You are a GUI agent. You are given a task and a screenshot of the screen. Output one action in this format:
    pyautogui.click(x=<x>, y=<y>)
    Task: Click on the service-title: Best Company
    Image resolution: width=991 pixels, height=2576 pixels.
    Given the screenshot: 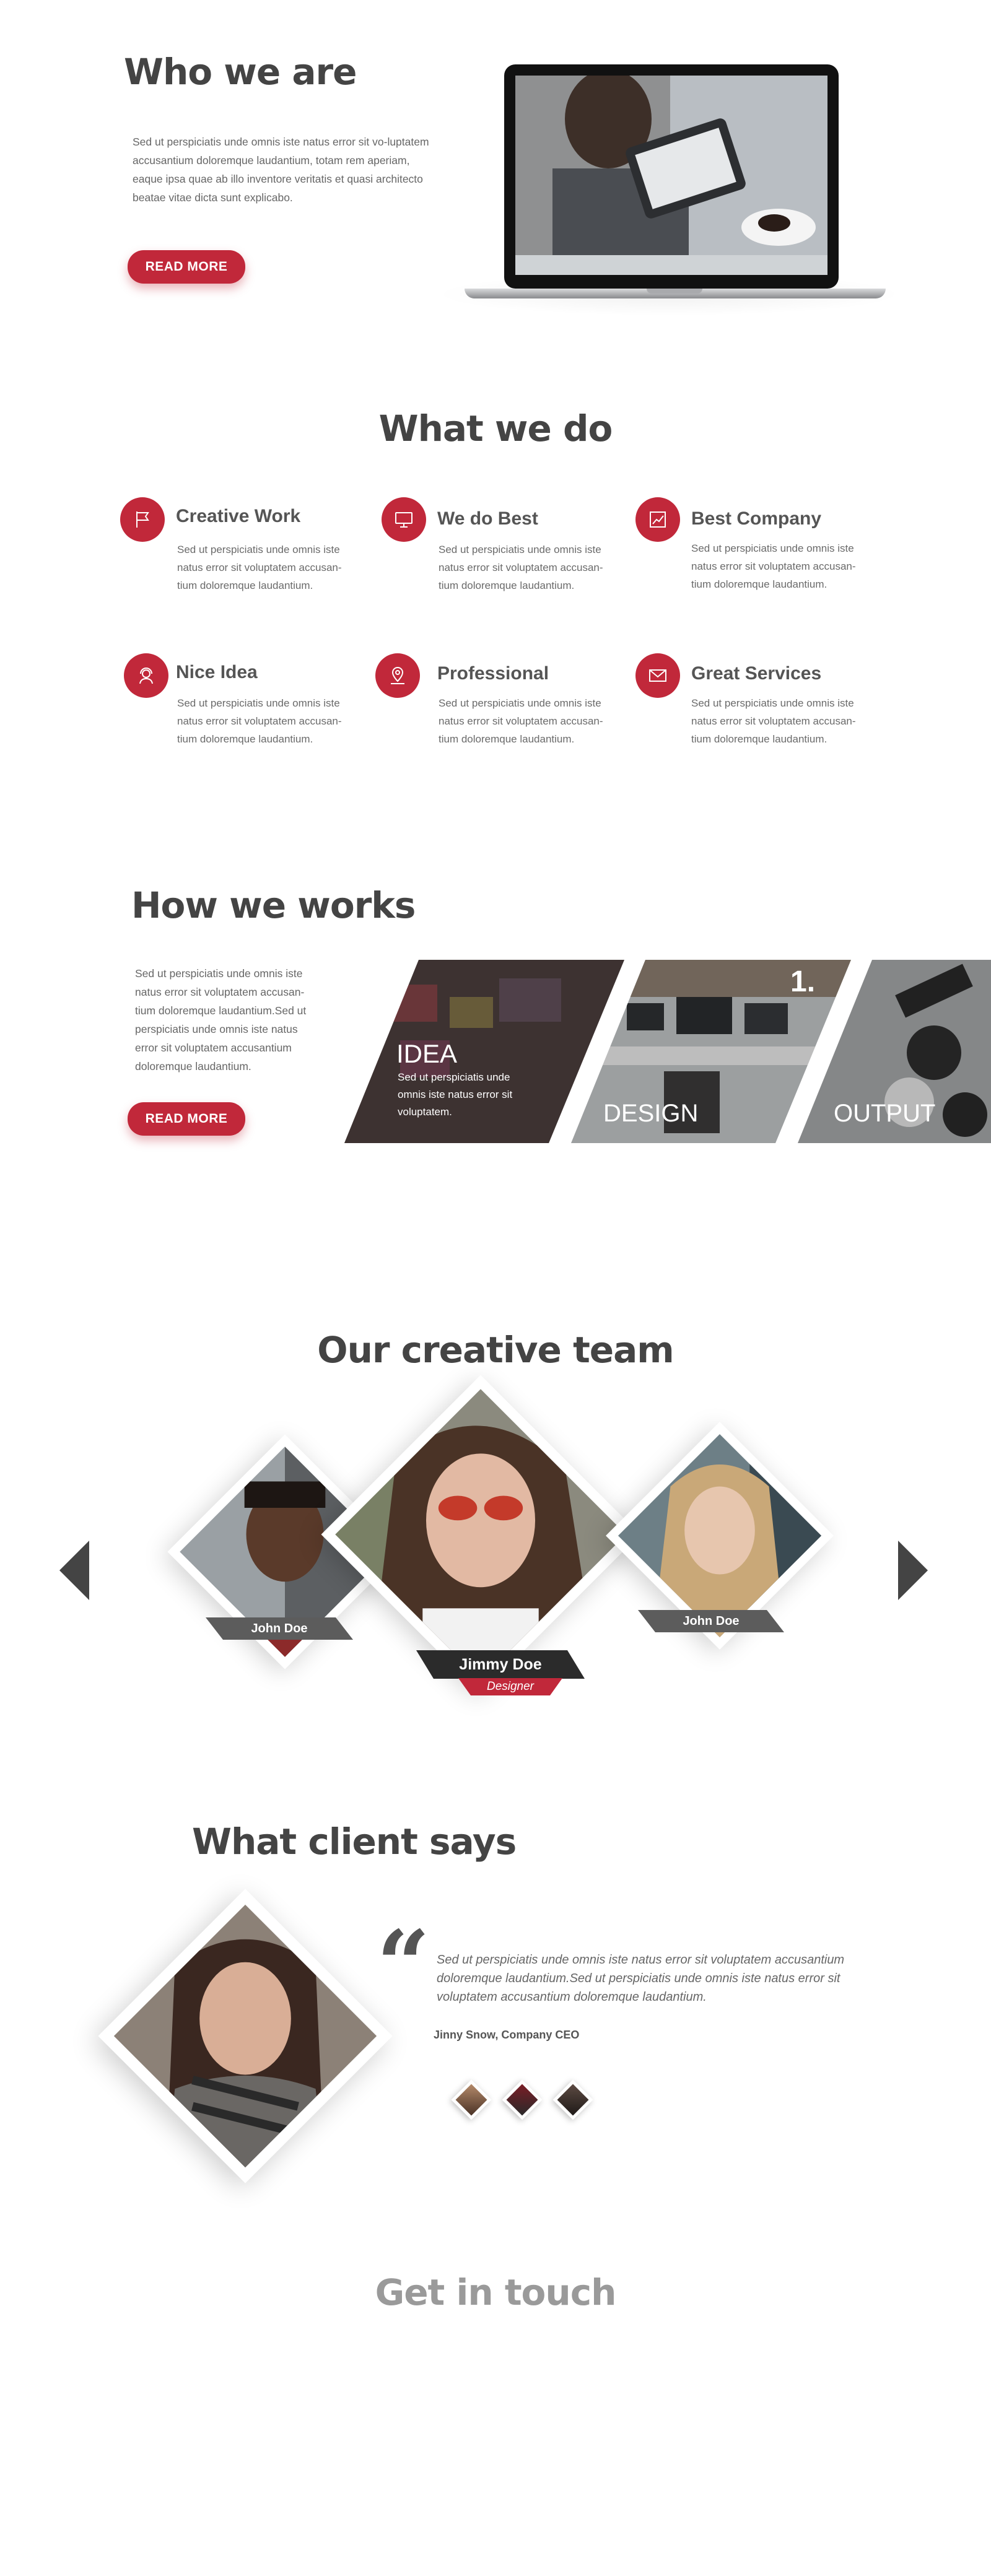 What is the action you would take?
    pyautogui.click(x=757, y=518)
    